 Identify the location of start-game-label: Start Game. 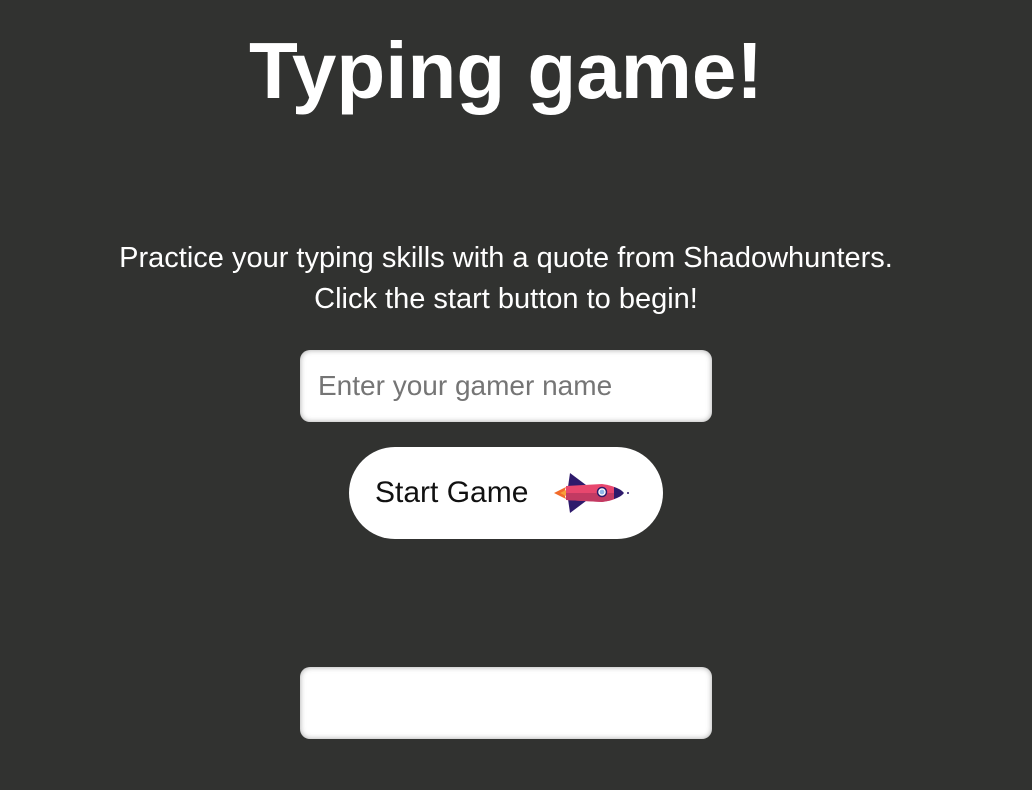
(452, 492).